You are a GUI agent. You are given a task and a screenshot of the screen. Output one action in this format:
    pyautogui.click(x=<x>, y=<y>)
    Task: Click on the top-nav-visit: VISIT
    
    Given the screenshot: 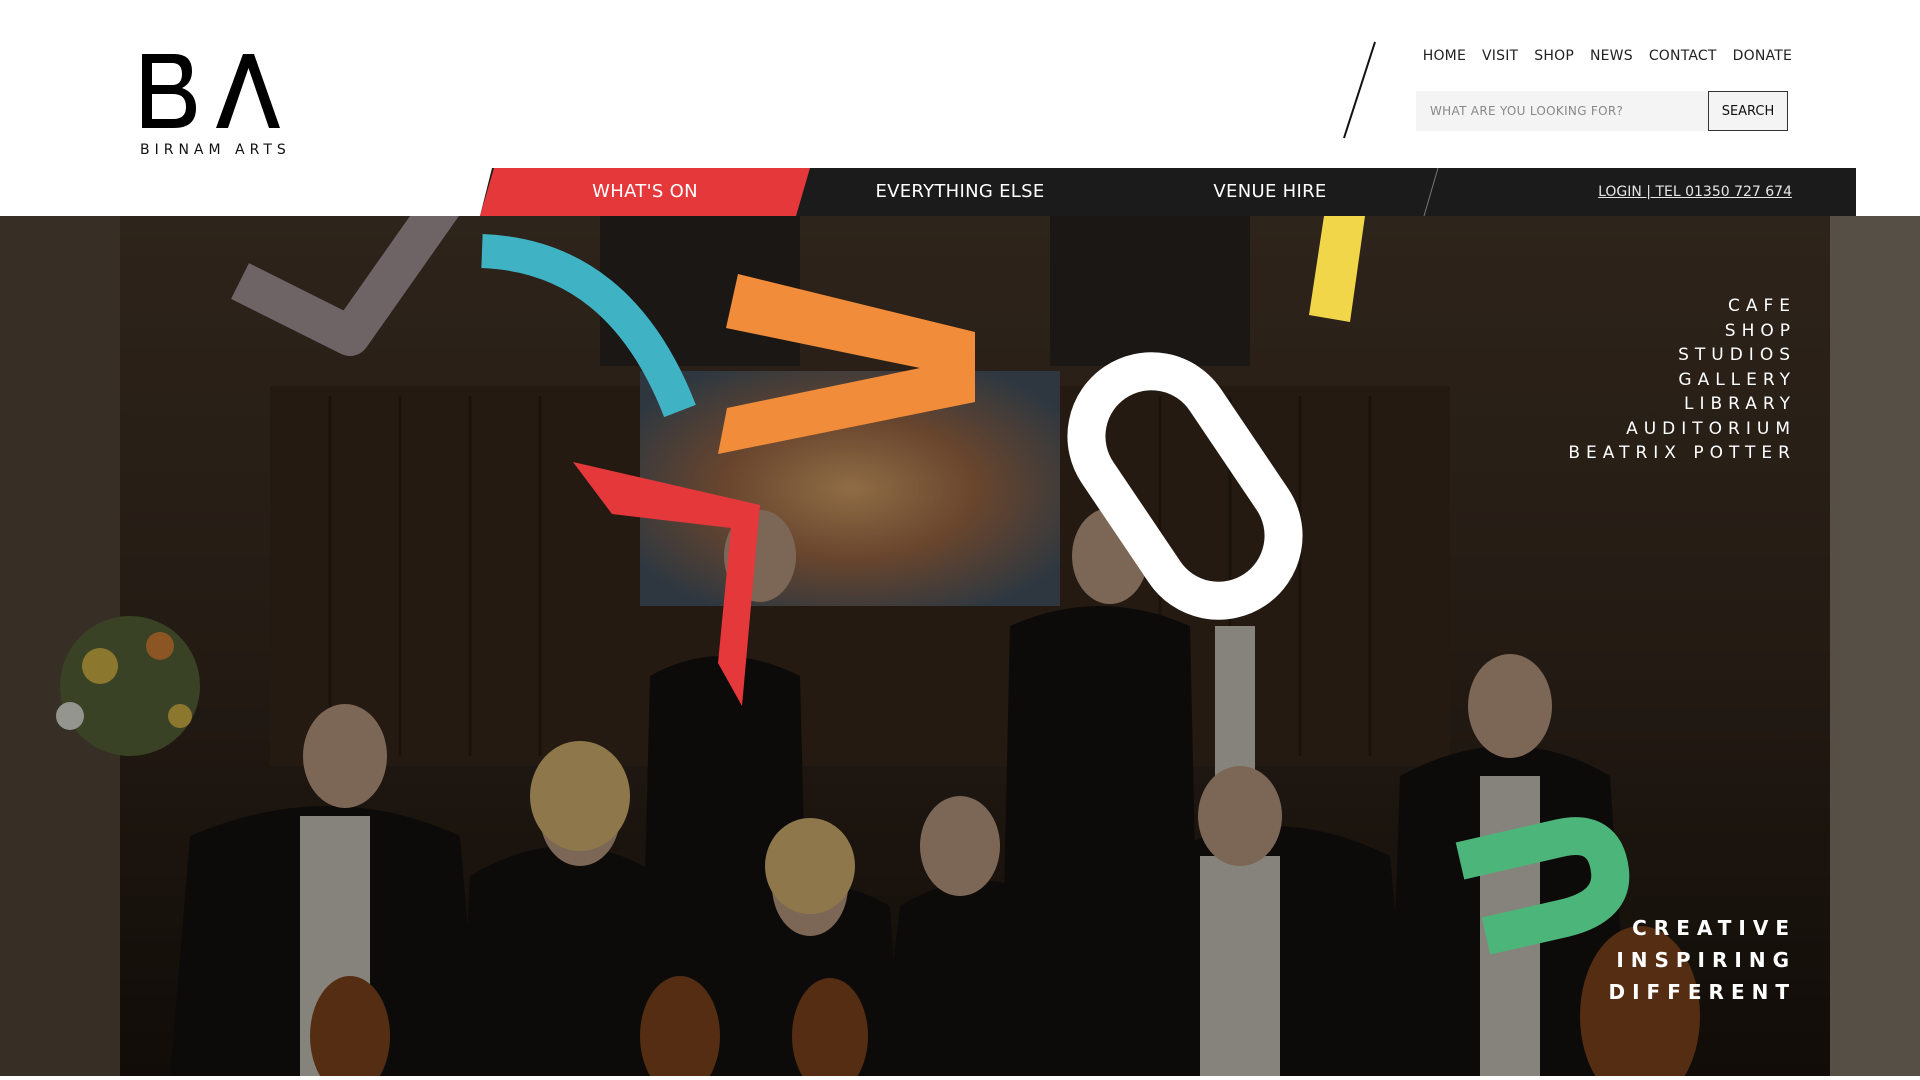 What is the action you would take?
    pyautogui.click(x=1500, y=56)
    